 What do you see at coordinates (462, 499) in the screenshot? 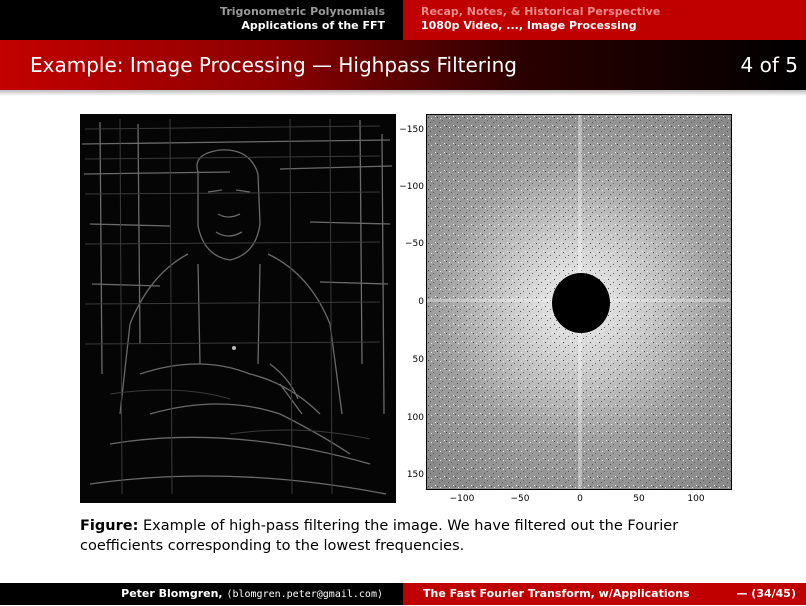
I see `x-tick-label: −100` at bounding box center [462, 499].